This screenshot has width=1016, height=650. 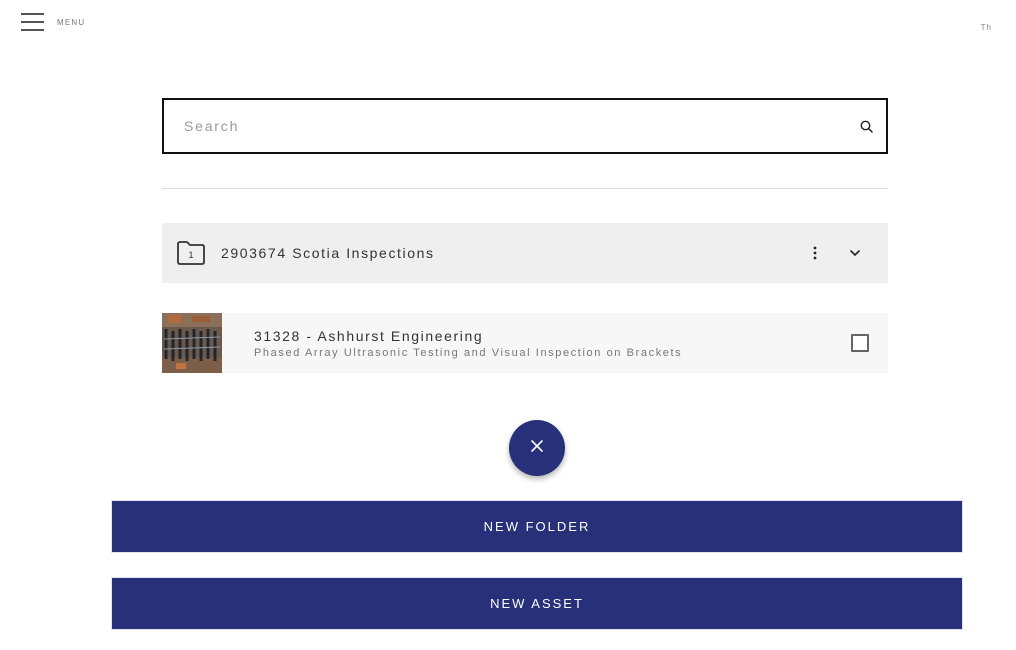 What do you see at coordinates (525, 188) in the screenshot?
I see `divider` at bounding box center [525, 188].